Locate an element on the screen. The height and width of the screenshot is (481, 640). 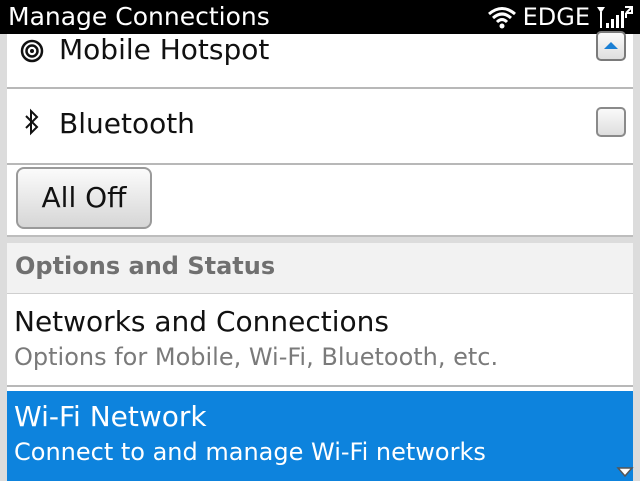
bluetooth-icon is located at coordinates (32, 122).